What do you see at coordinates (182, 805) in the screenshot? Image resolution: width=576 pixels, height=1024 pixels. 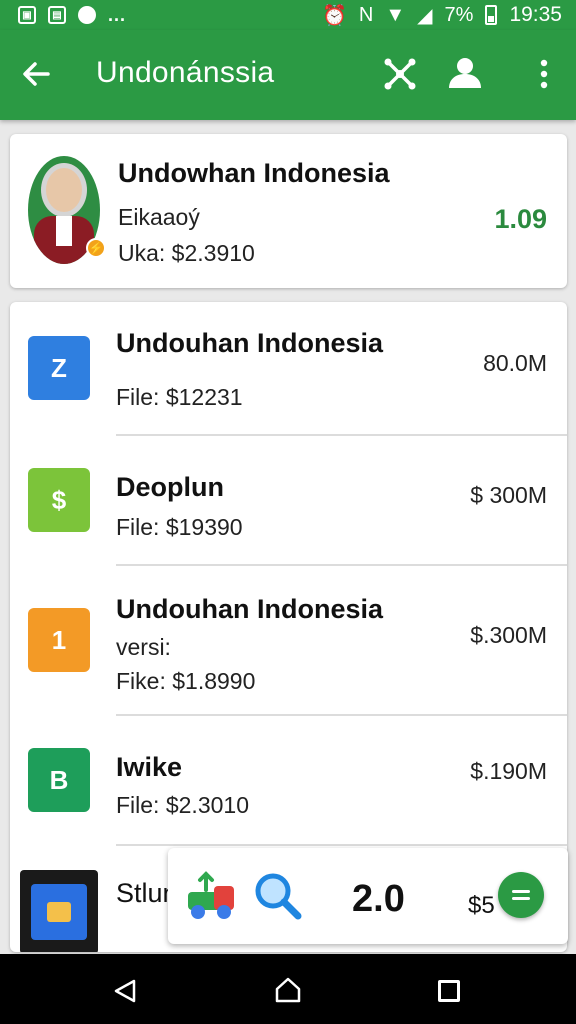 I see `list-item-file: File: $2.3010` at bounding box center [182, 805].